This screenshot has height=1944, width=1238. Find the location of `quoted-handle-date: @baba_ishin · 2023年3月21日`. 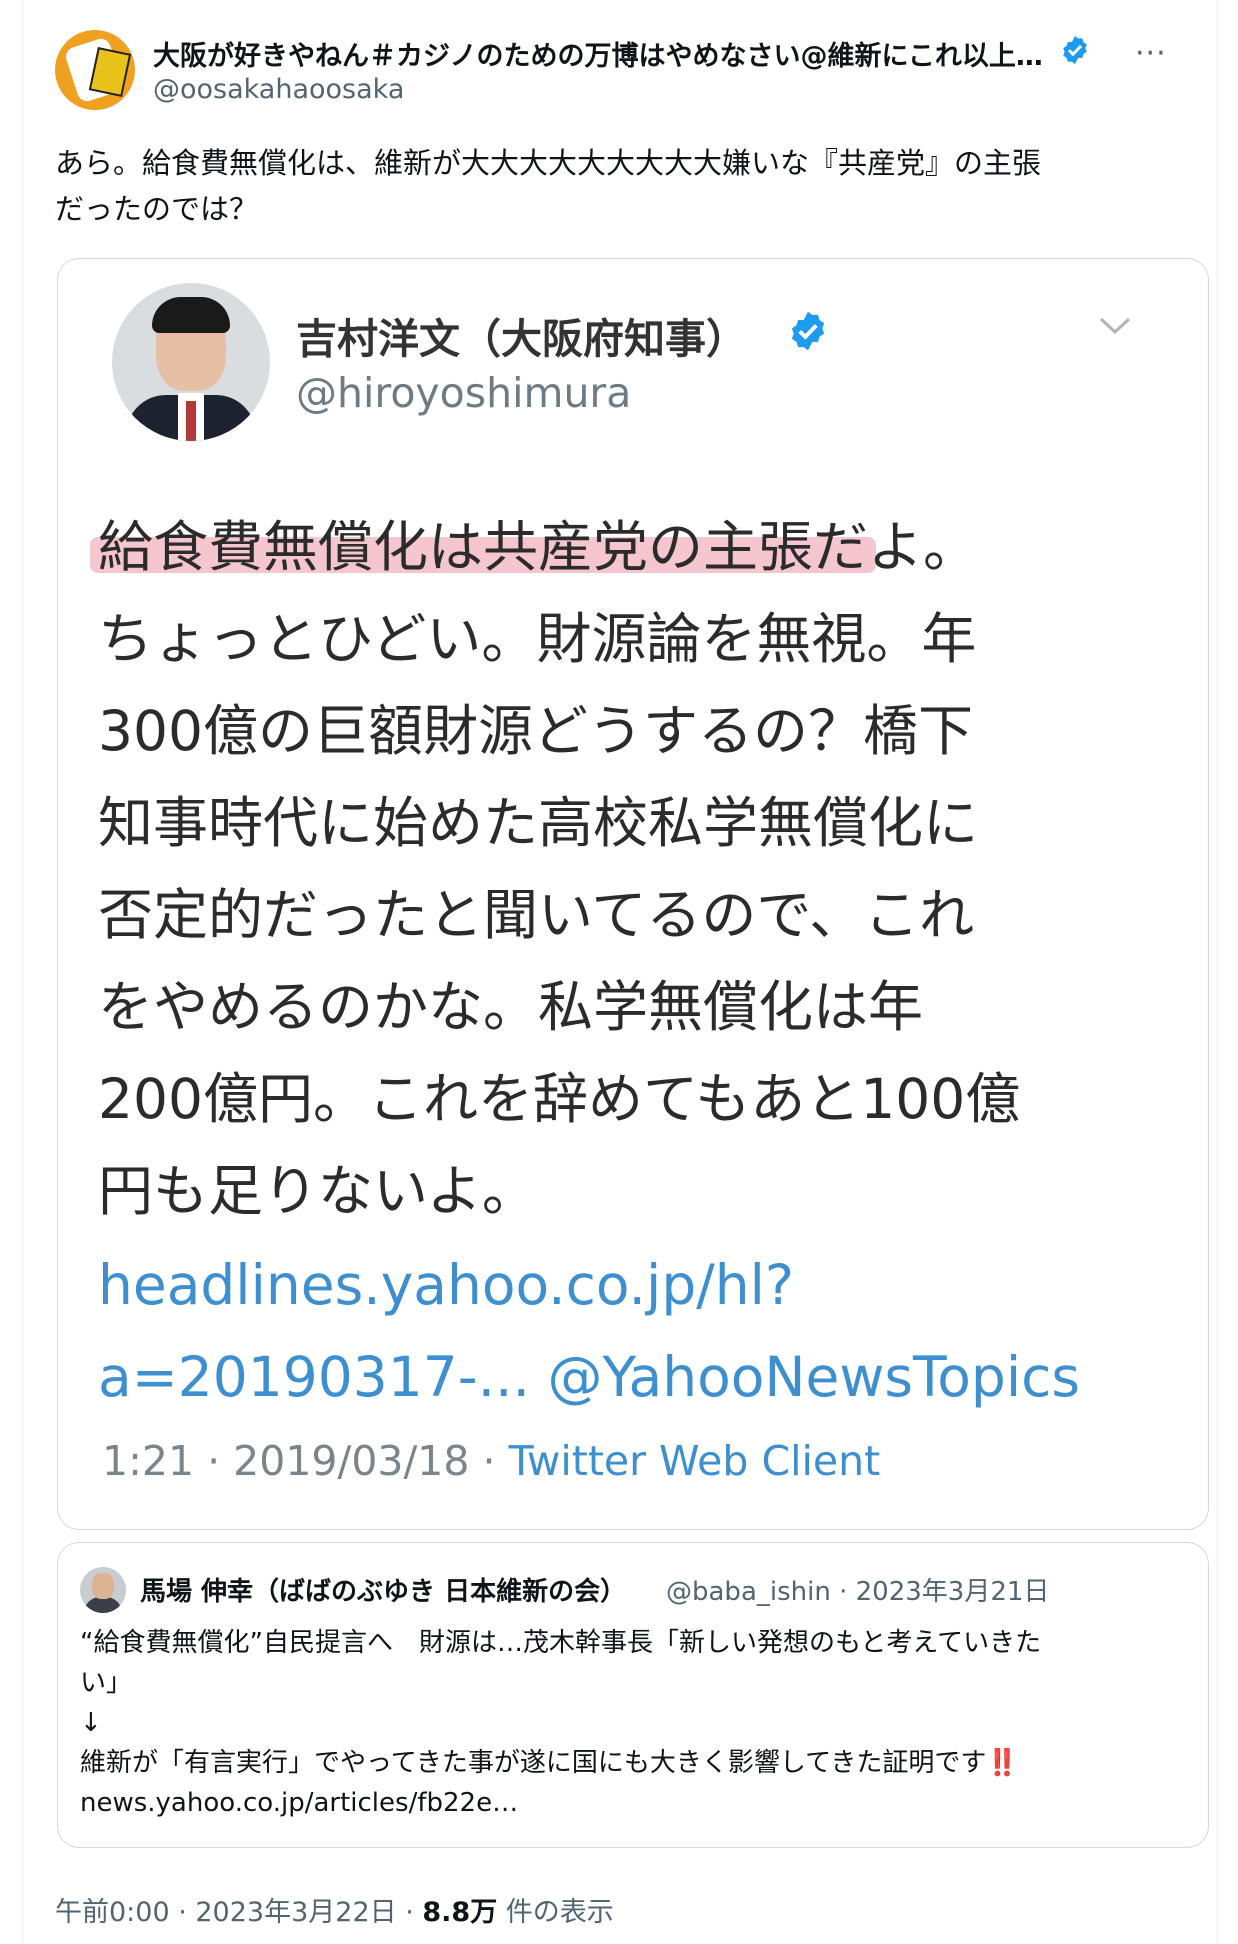

quoted-handle-date: @baba_ishin · 2023年3月21日 is located at coordinates (858, 1592).